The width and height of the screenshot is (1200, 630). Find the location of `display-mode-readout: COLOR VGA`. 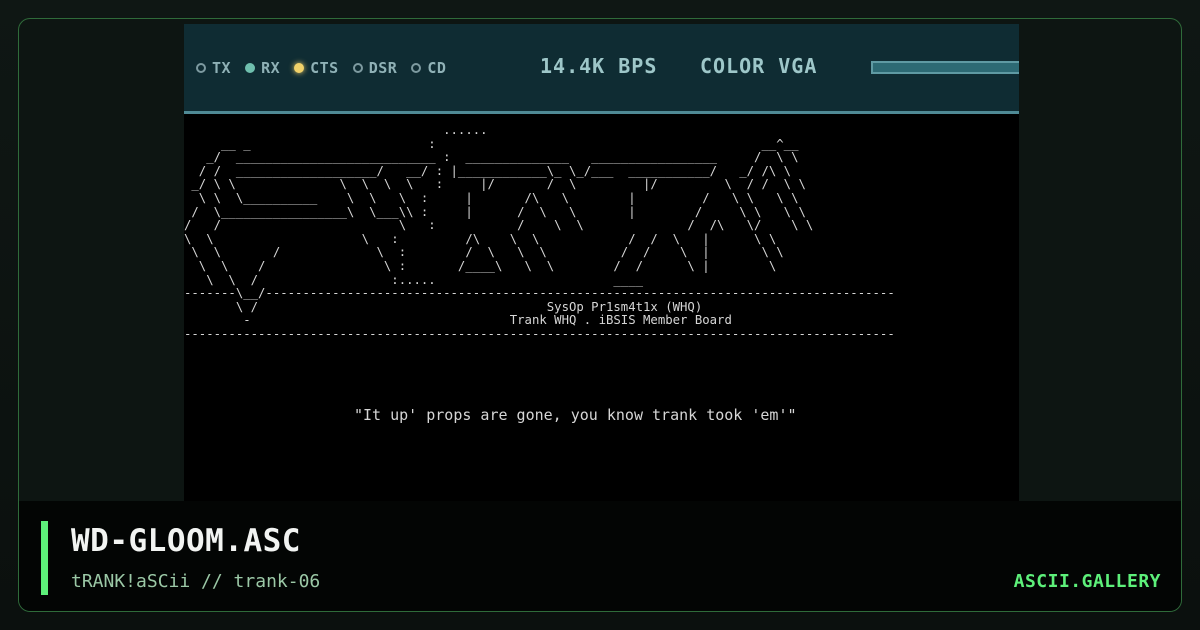

display-mode-readout: COLOR VGA is located at coordinates (759, 66).